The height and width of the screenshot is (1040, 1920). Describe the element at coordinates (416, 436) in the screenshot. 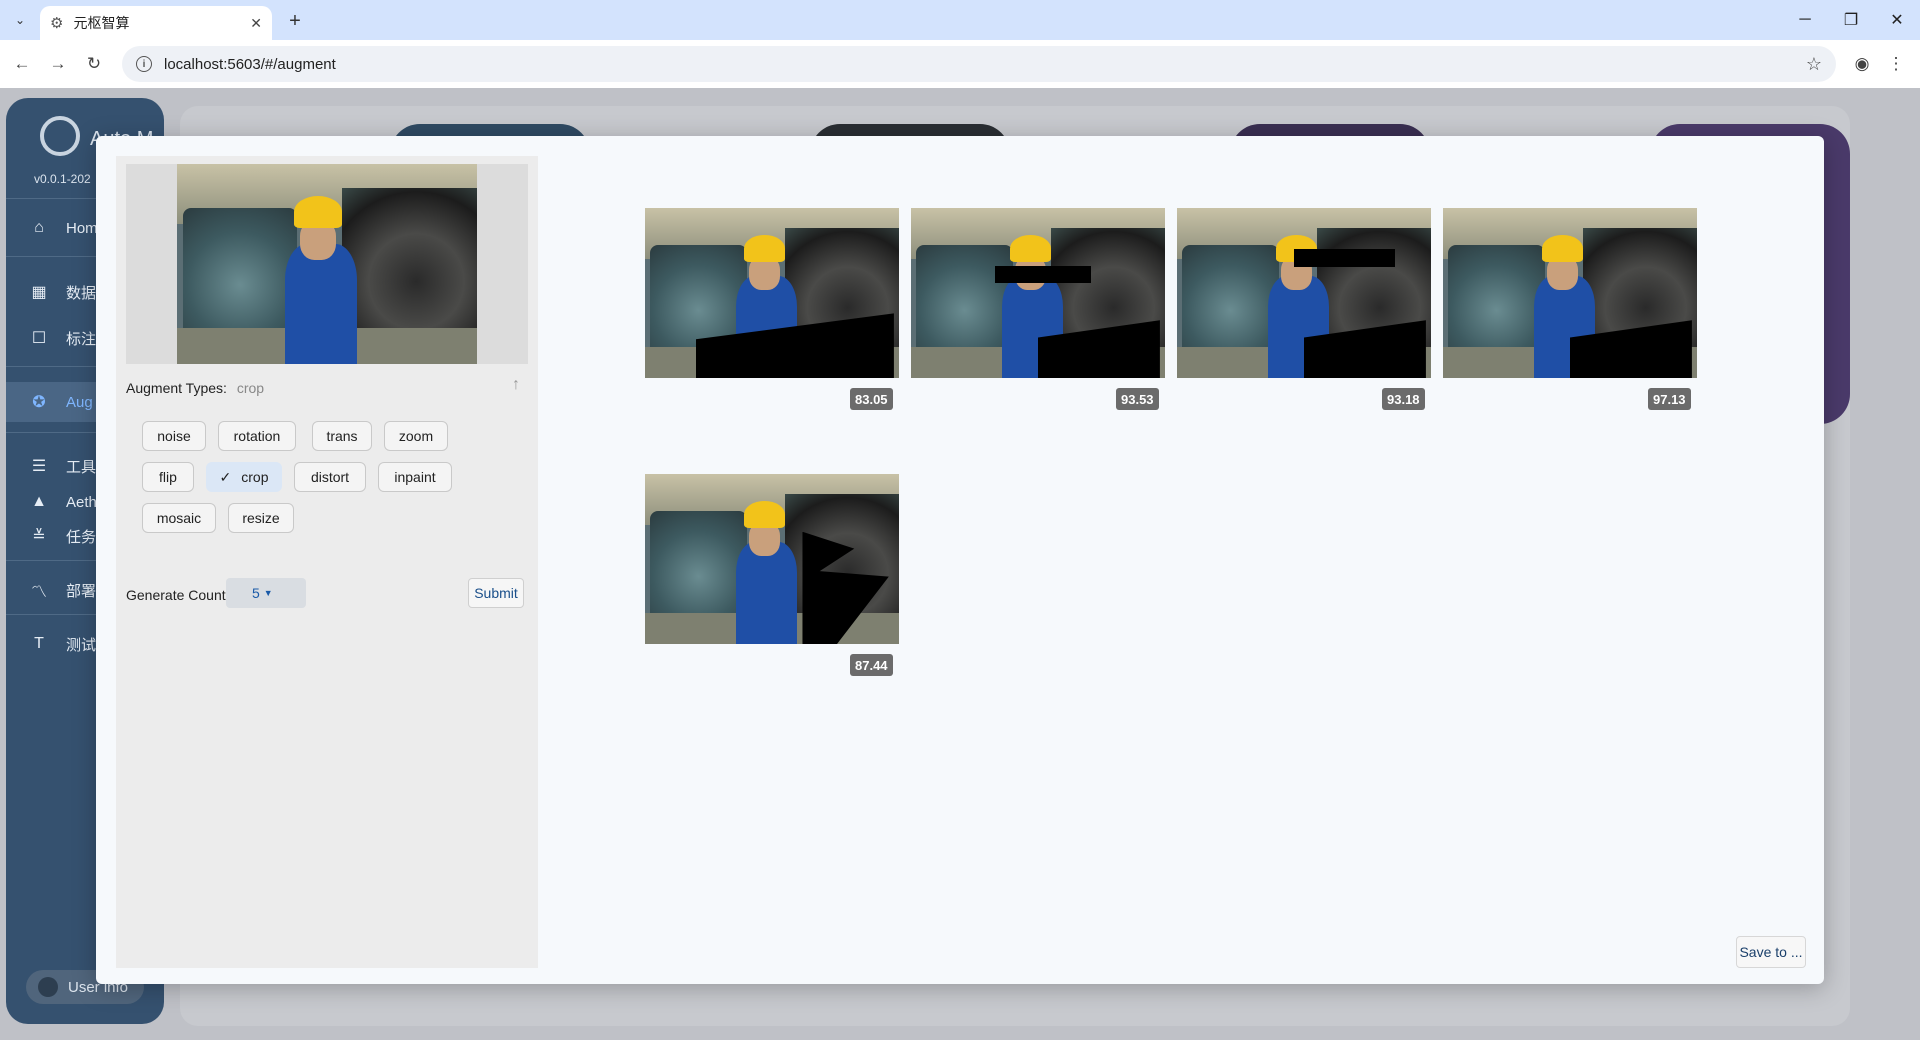

I see `chip-zoom: zoom` at that location.